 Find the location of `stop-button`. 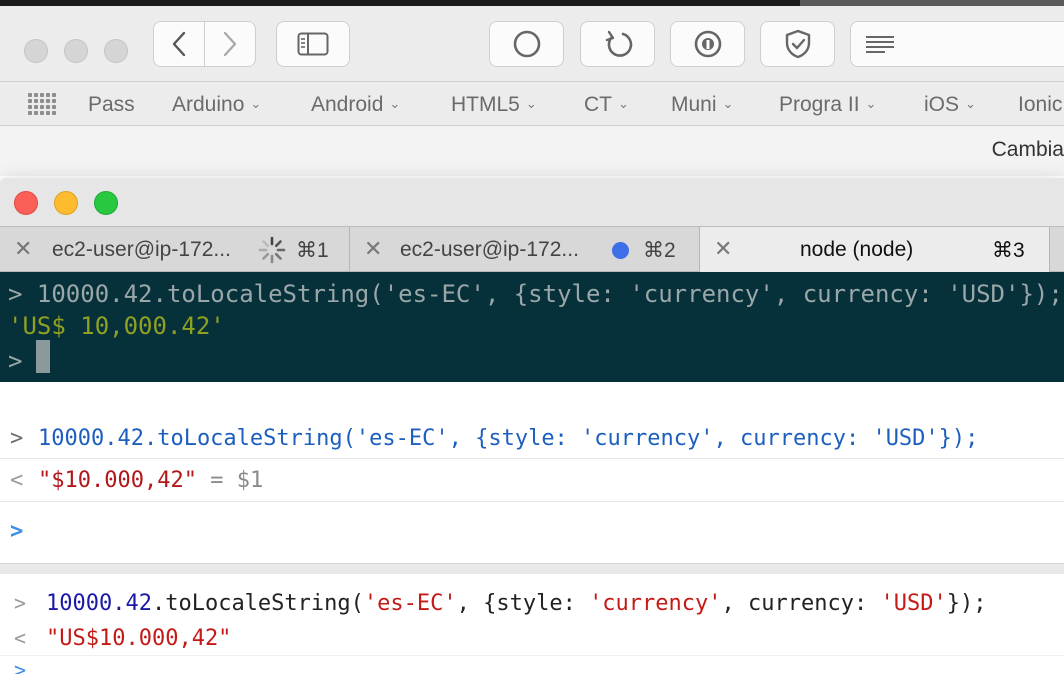

stop-button is located at coordinates (526, 44).